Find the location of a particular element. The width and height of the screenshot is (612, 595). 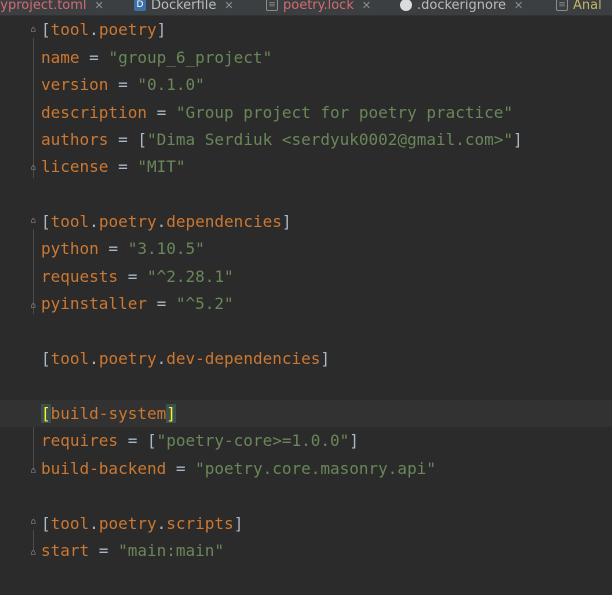

string-value: "^2.28.1" is located at coordinates (190, 276).